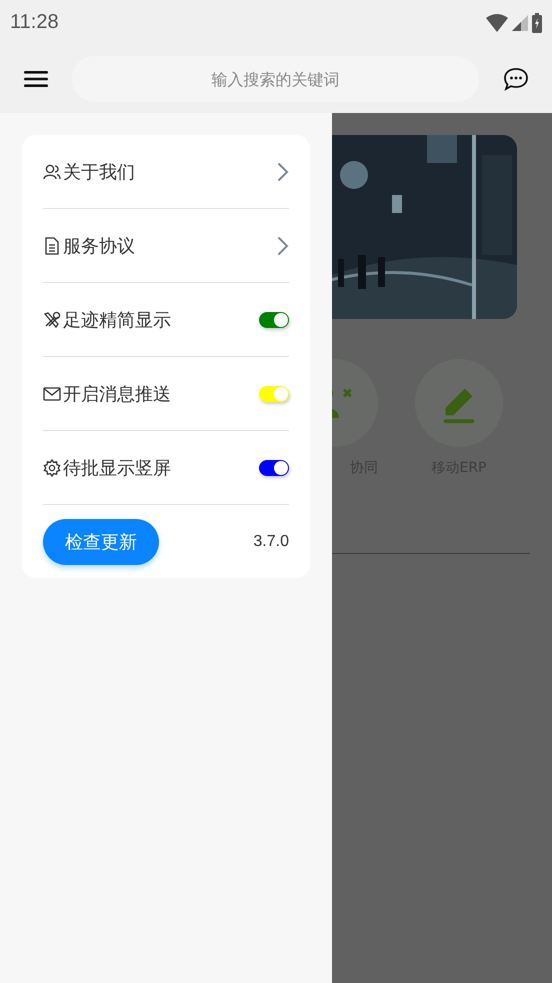 Image resolution: width=552 pixels, height=983 pixels. Describe the element at coordinates (117, 320) in the screenshot. I see `menu-item-label: 足迹精简显示` at that location.